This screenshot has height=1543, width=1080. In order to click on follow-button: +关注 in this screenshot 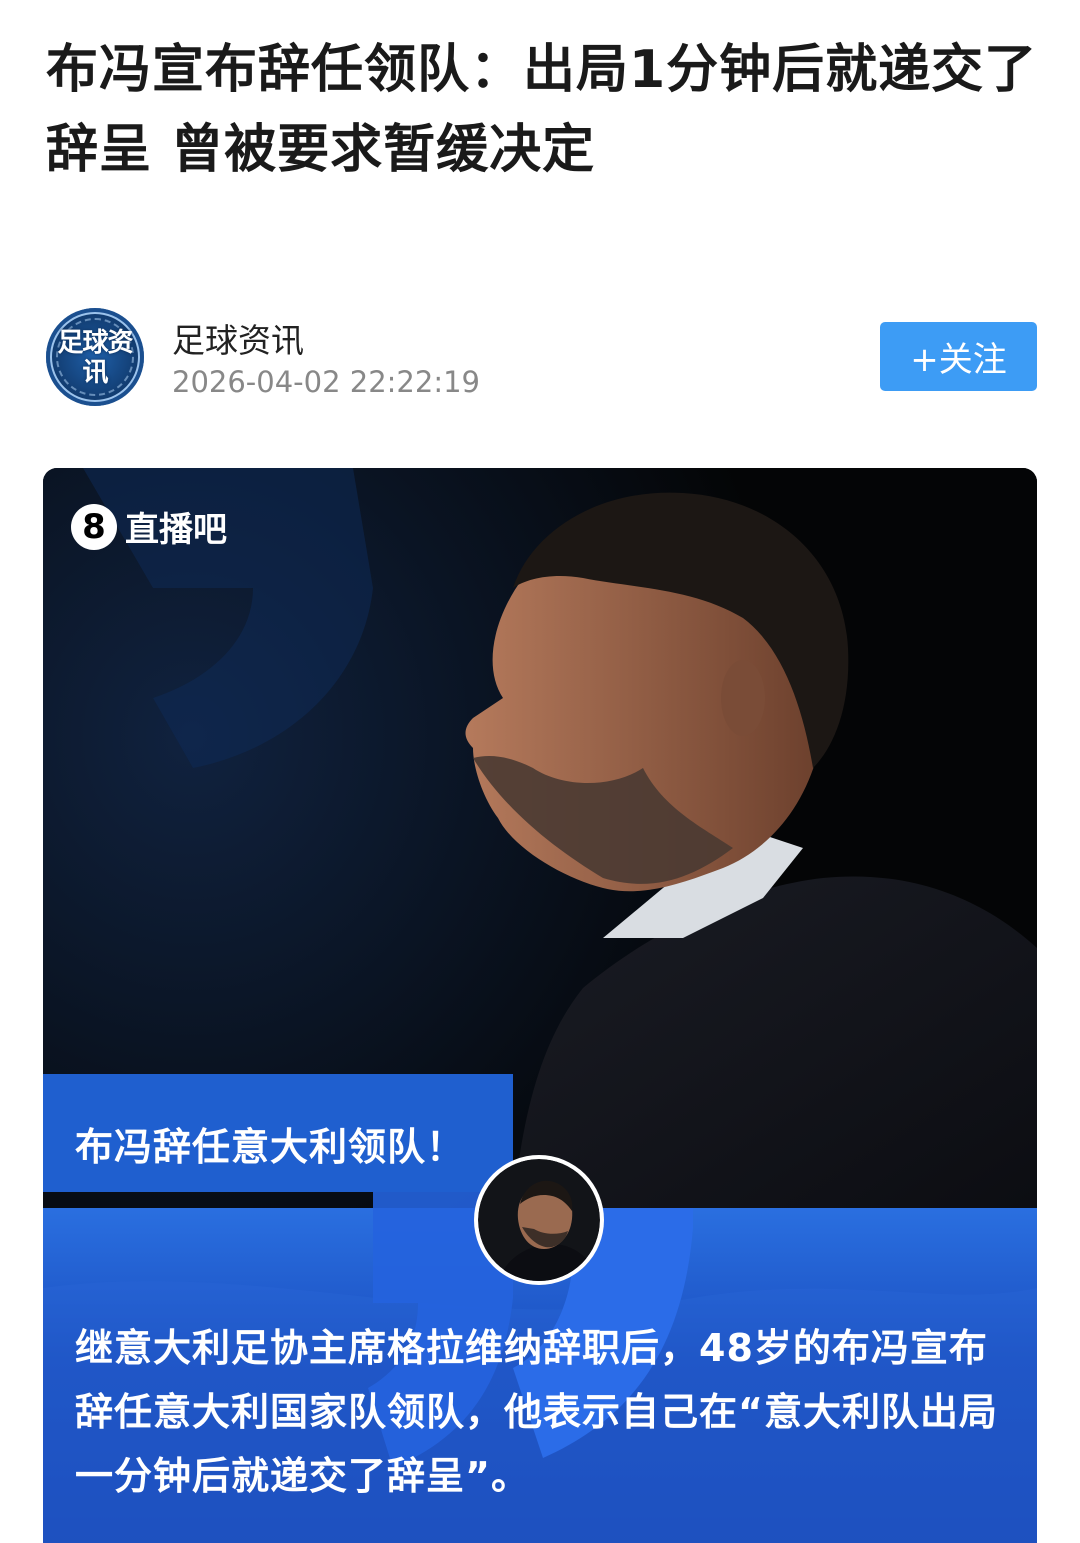, I will do `click(958, 356)`.